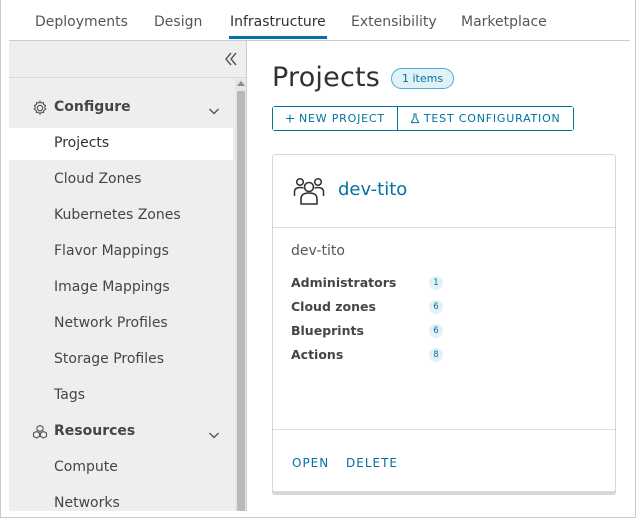 This screenshot has height=518, width=636. What do you see at coordinates (372, 189) in the screenshot?
I see `project-title-link: dev-tito` at bounding box center [372, 189].